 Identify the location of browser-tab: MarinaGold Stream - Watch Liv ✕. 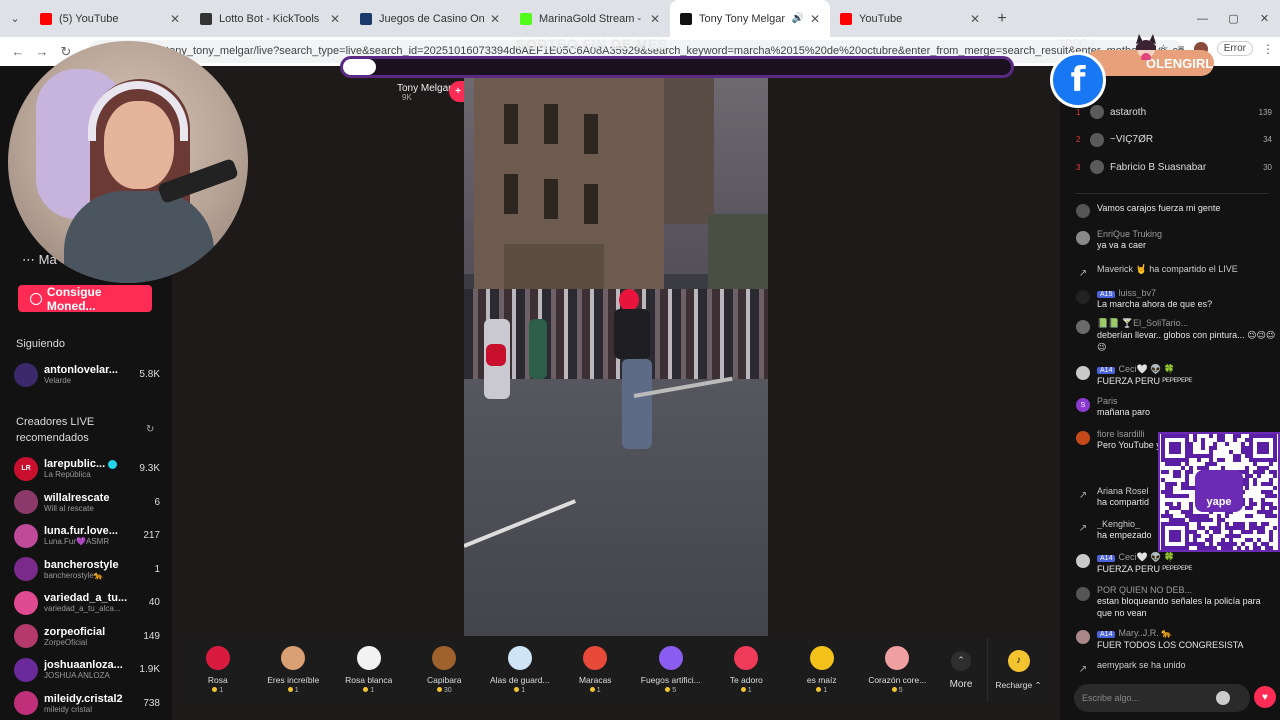
(590, 18).